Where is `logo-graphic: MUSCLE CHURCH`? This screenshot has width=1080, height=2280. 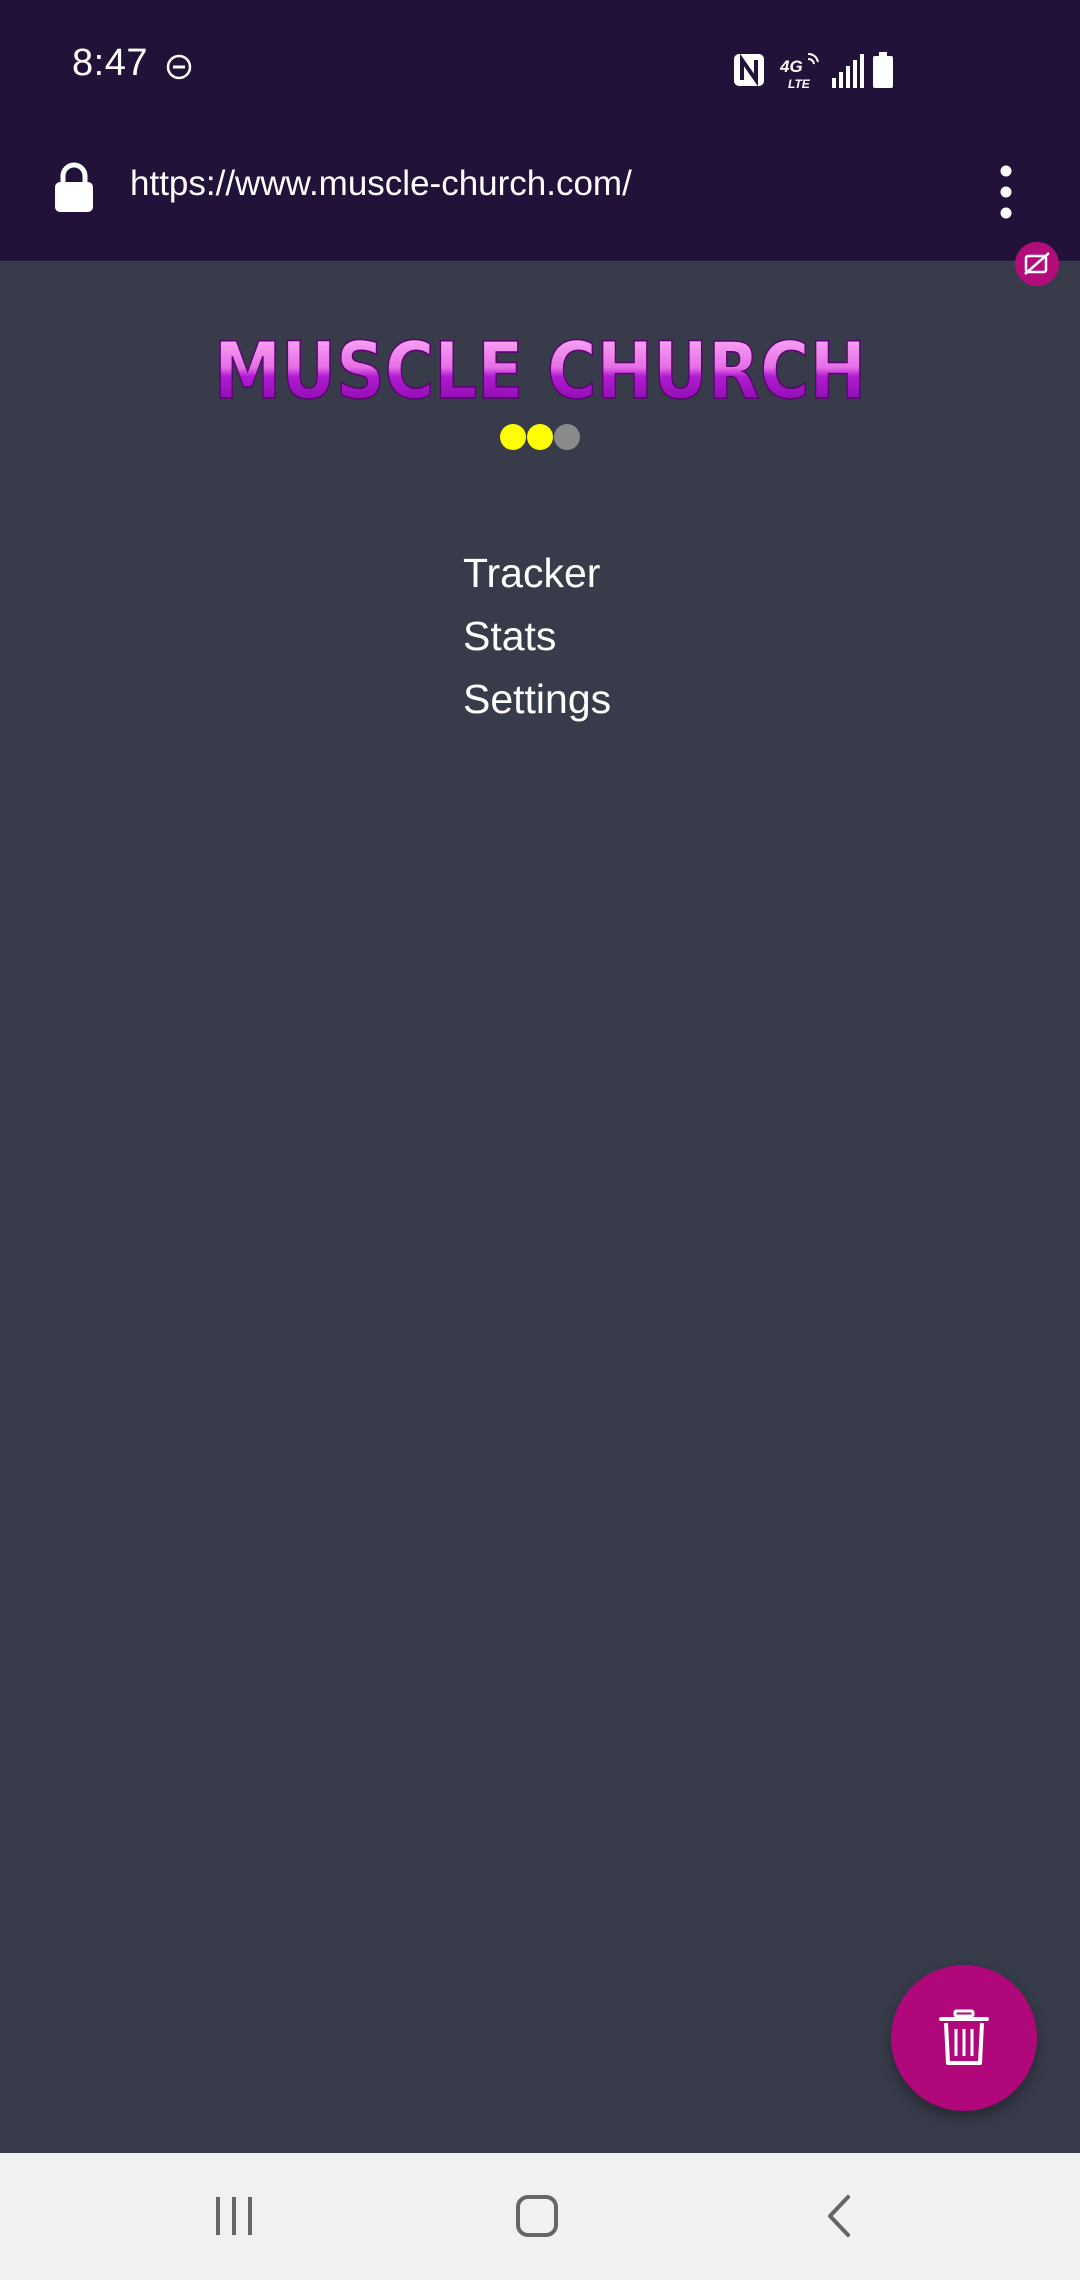 logo-graphic: MUSCLE CHURCH is located at coordinates (540, 368).